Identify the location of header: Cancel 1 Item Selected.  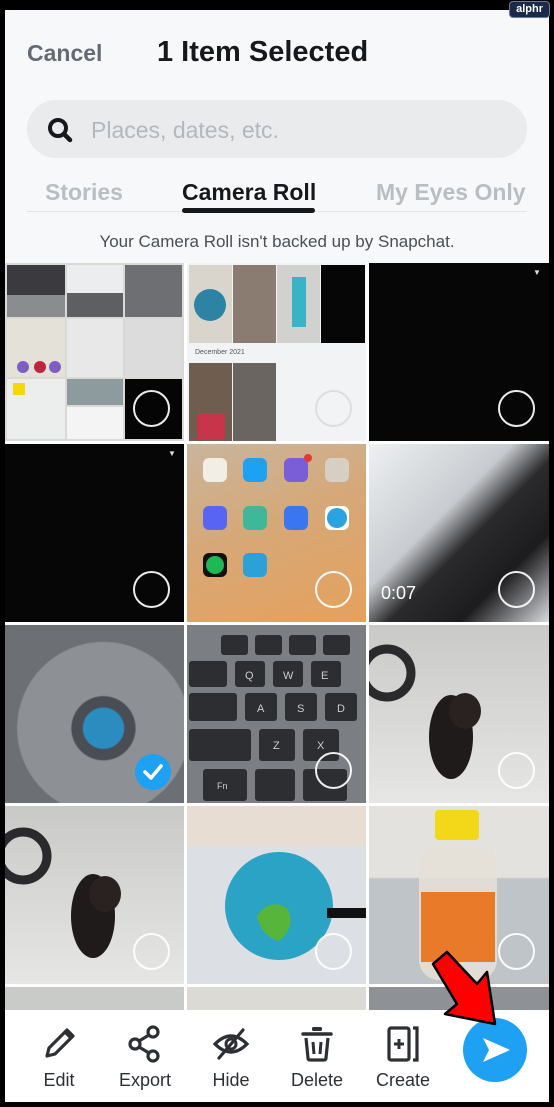
(277, 53).